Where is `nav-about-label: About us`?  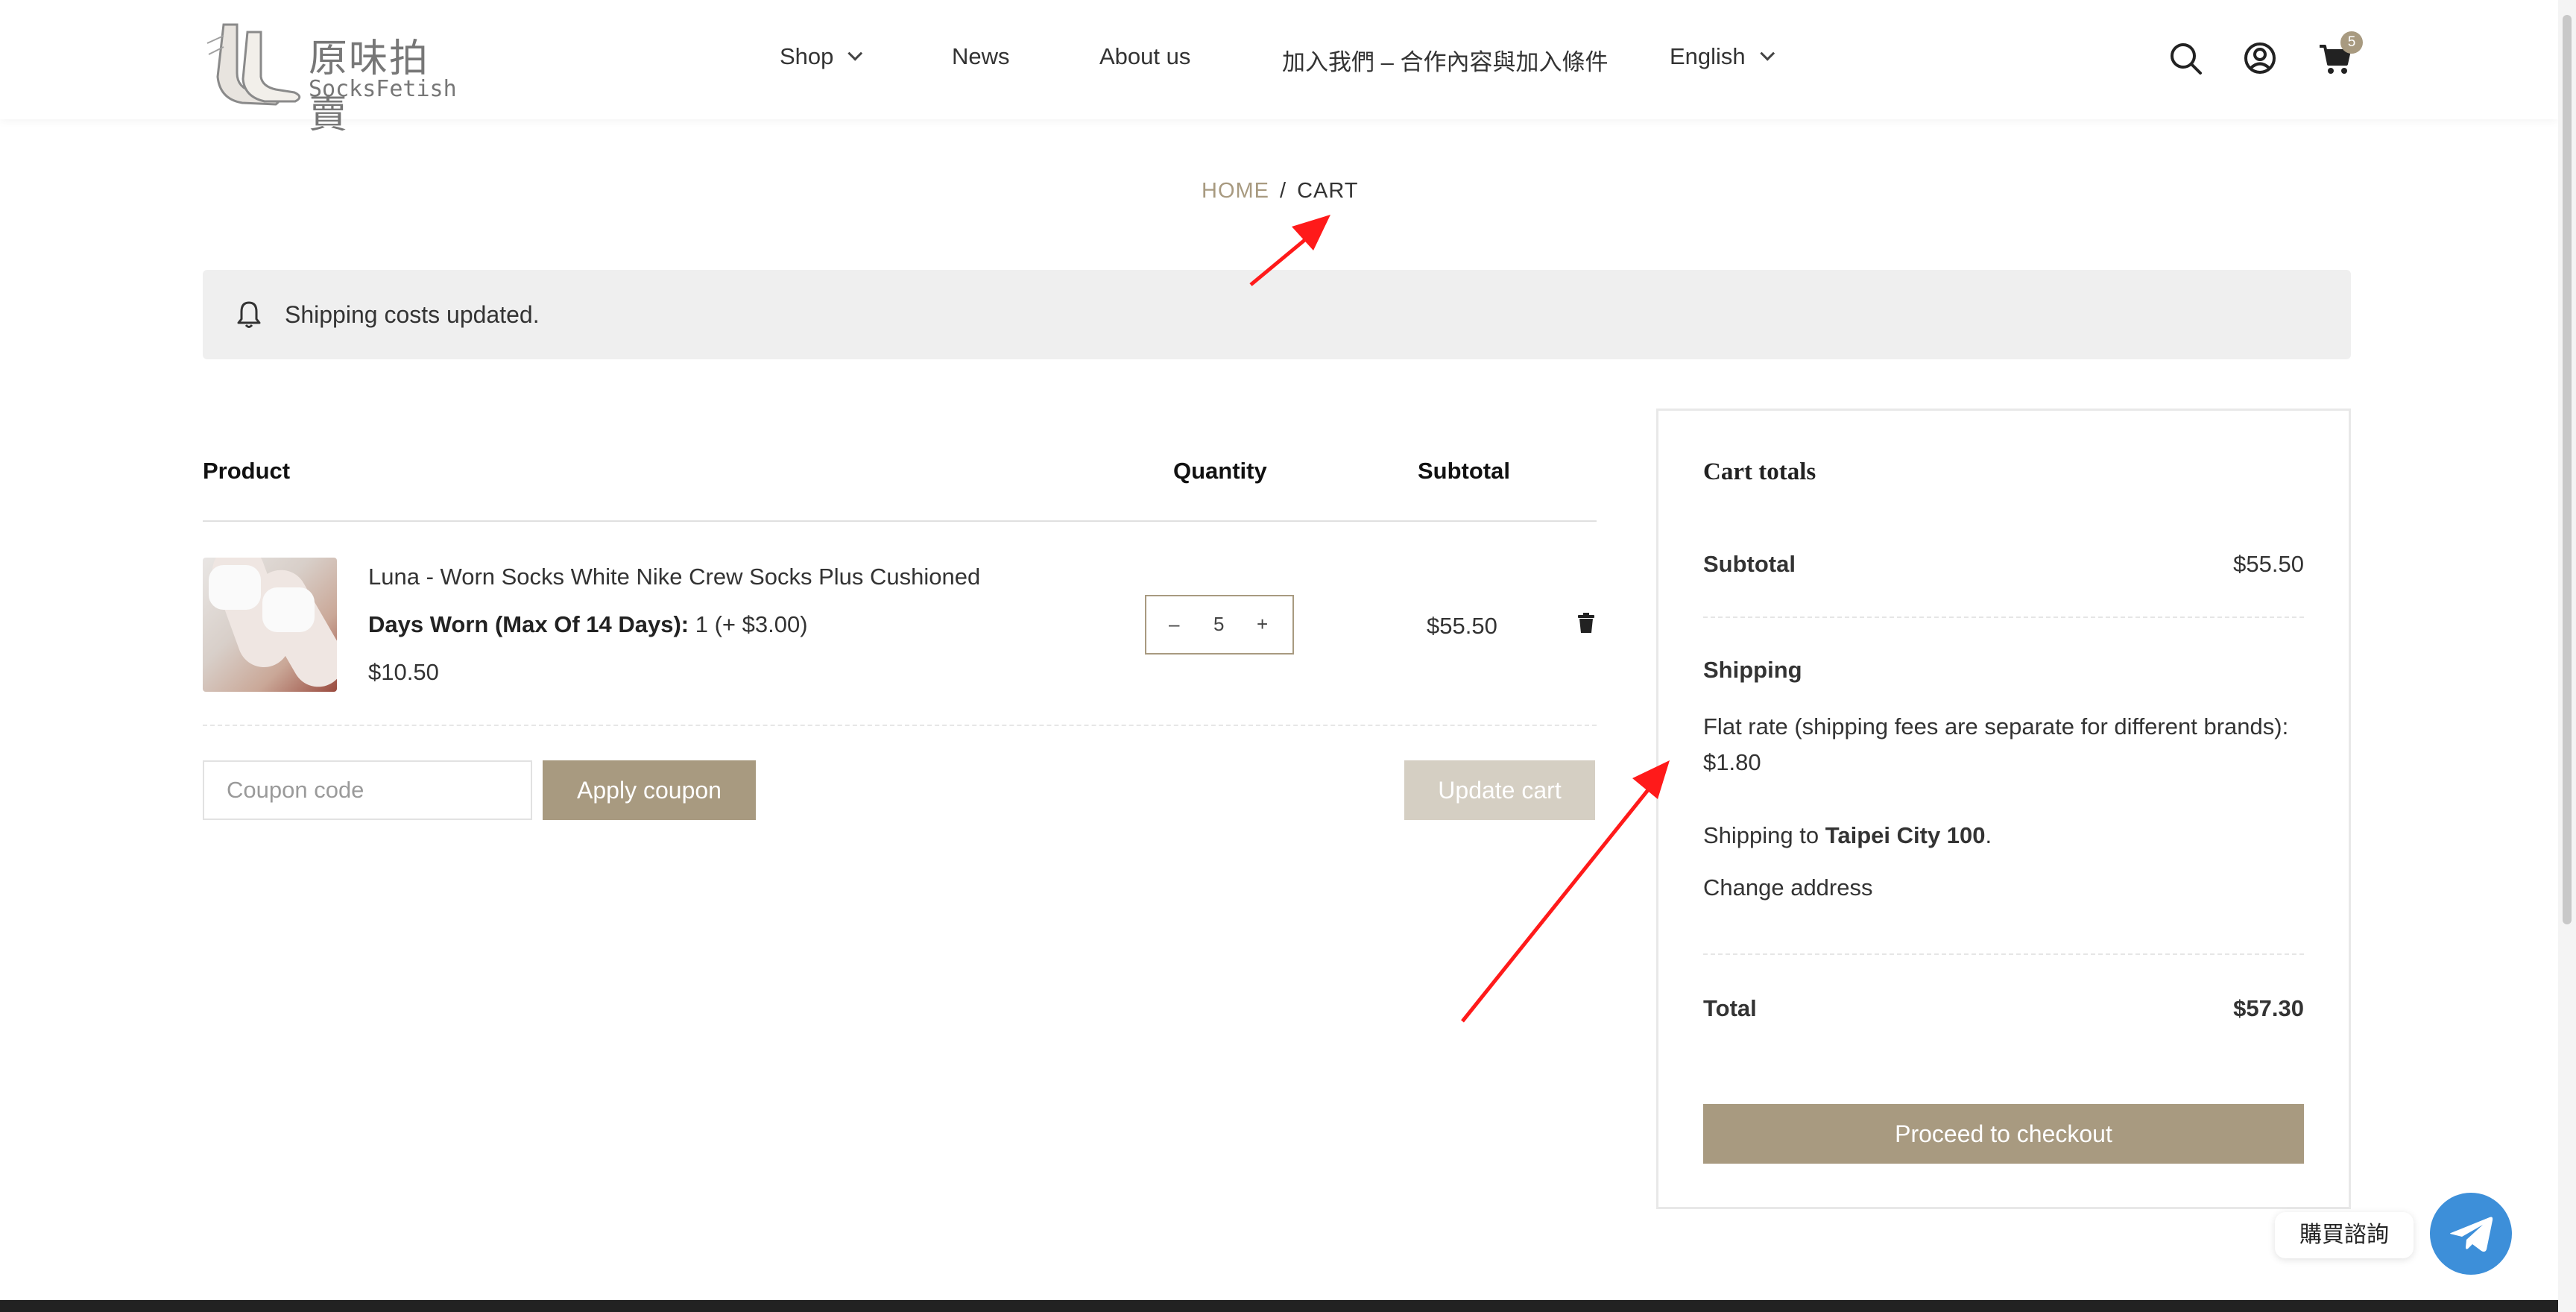 nav-about-label: About us is located at coordinates (1145, 56).